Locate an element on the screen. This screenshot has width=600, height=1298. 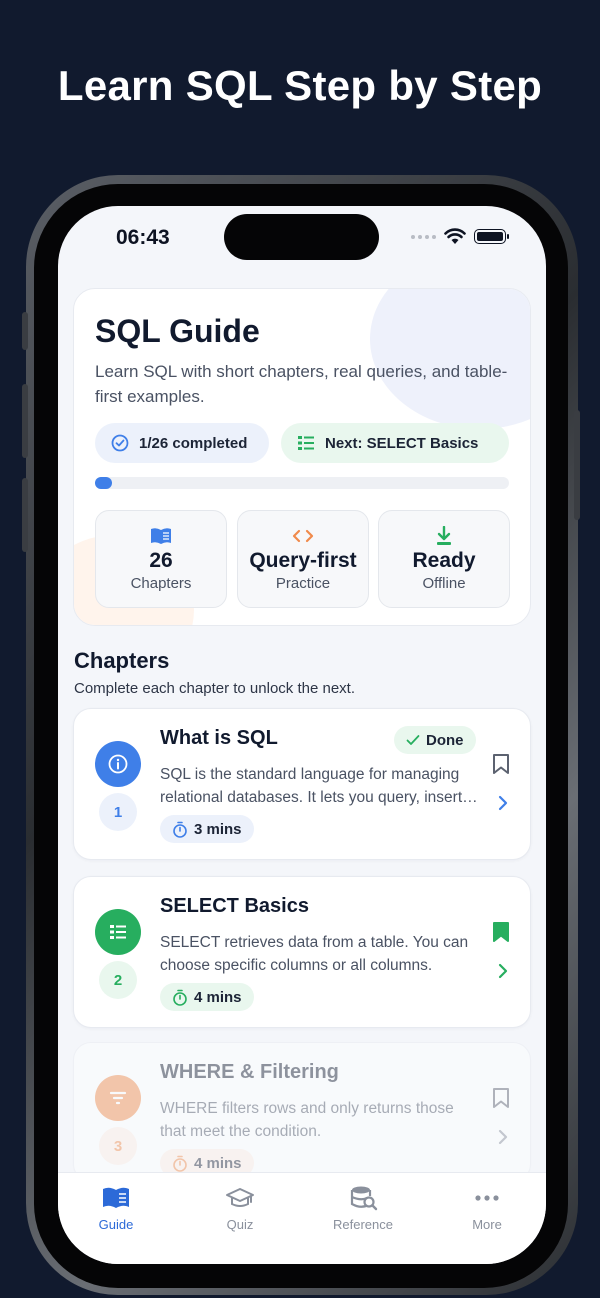
next-chapter-label: Next: SELECT Basics is located at coordinates (402, 443).